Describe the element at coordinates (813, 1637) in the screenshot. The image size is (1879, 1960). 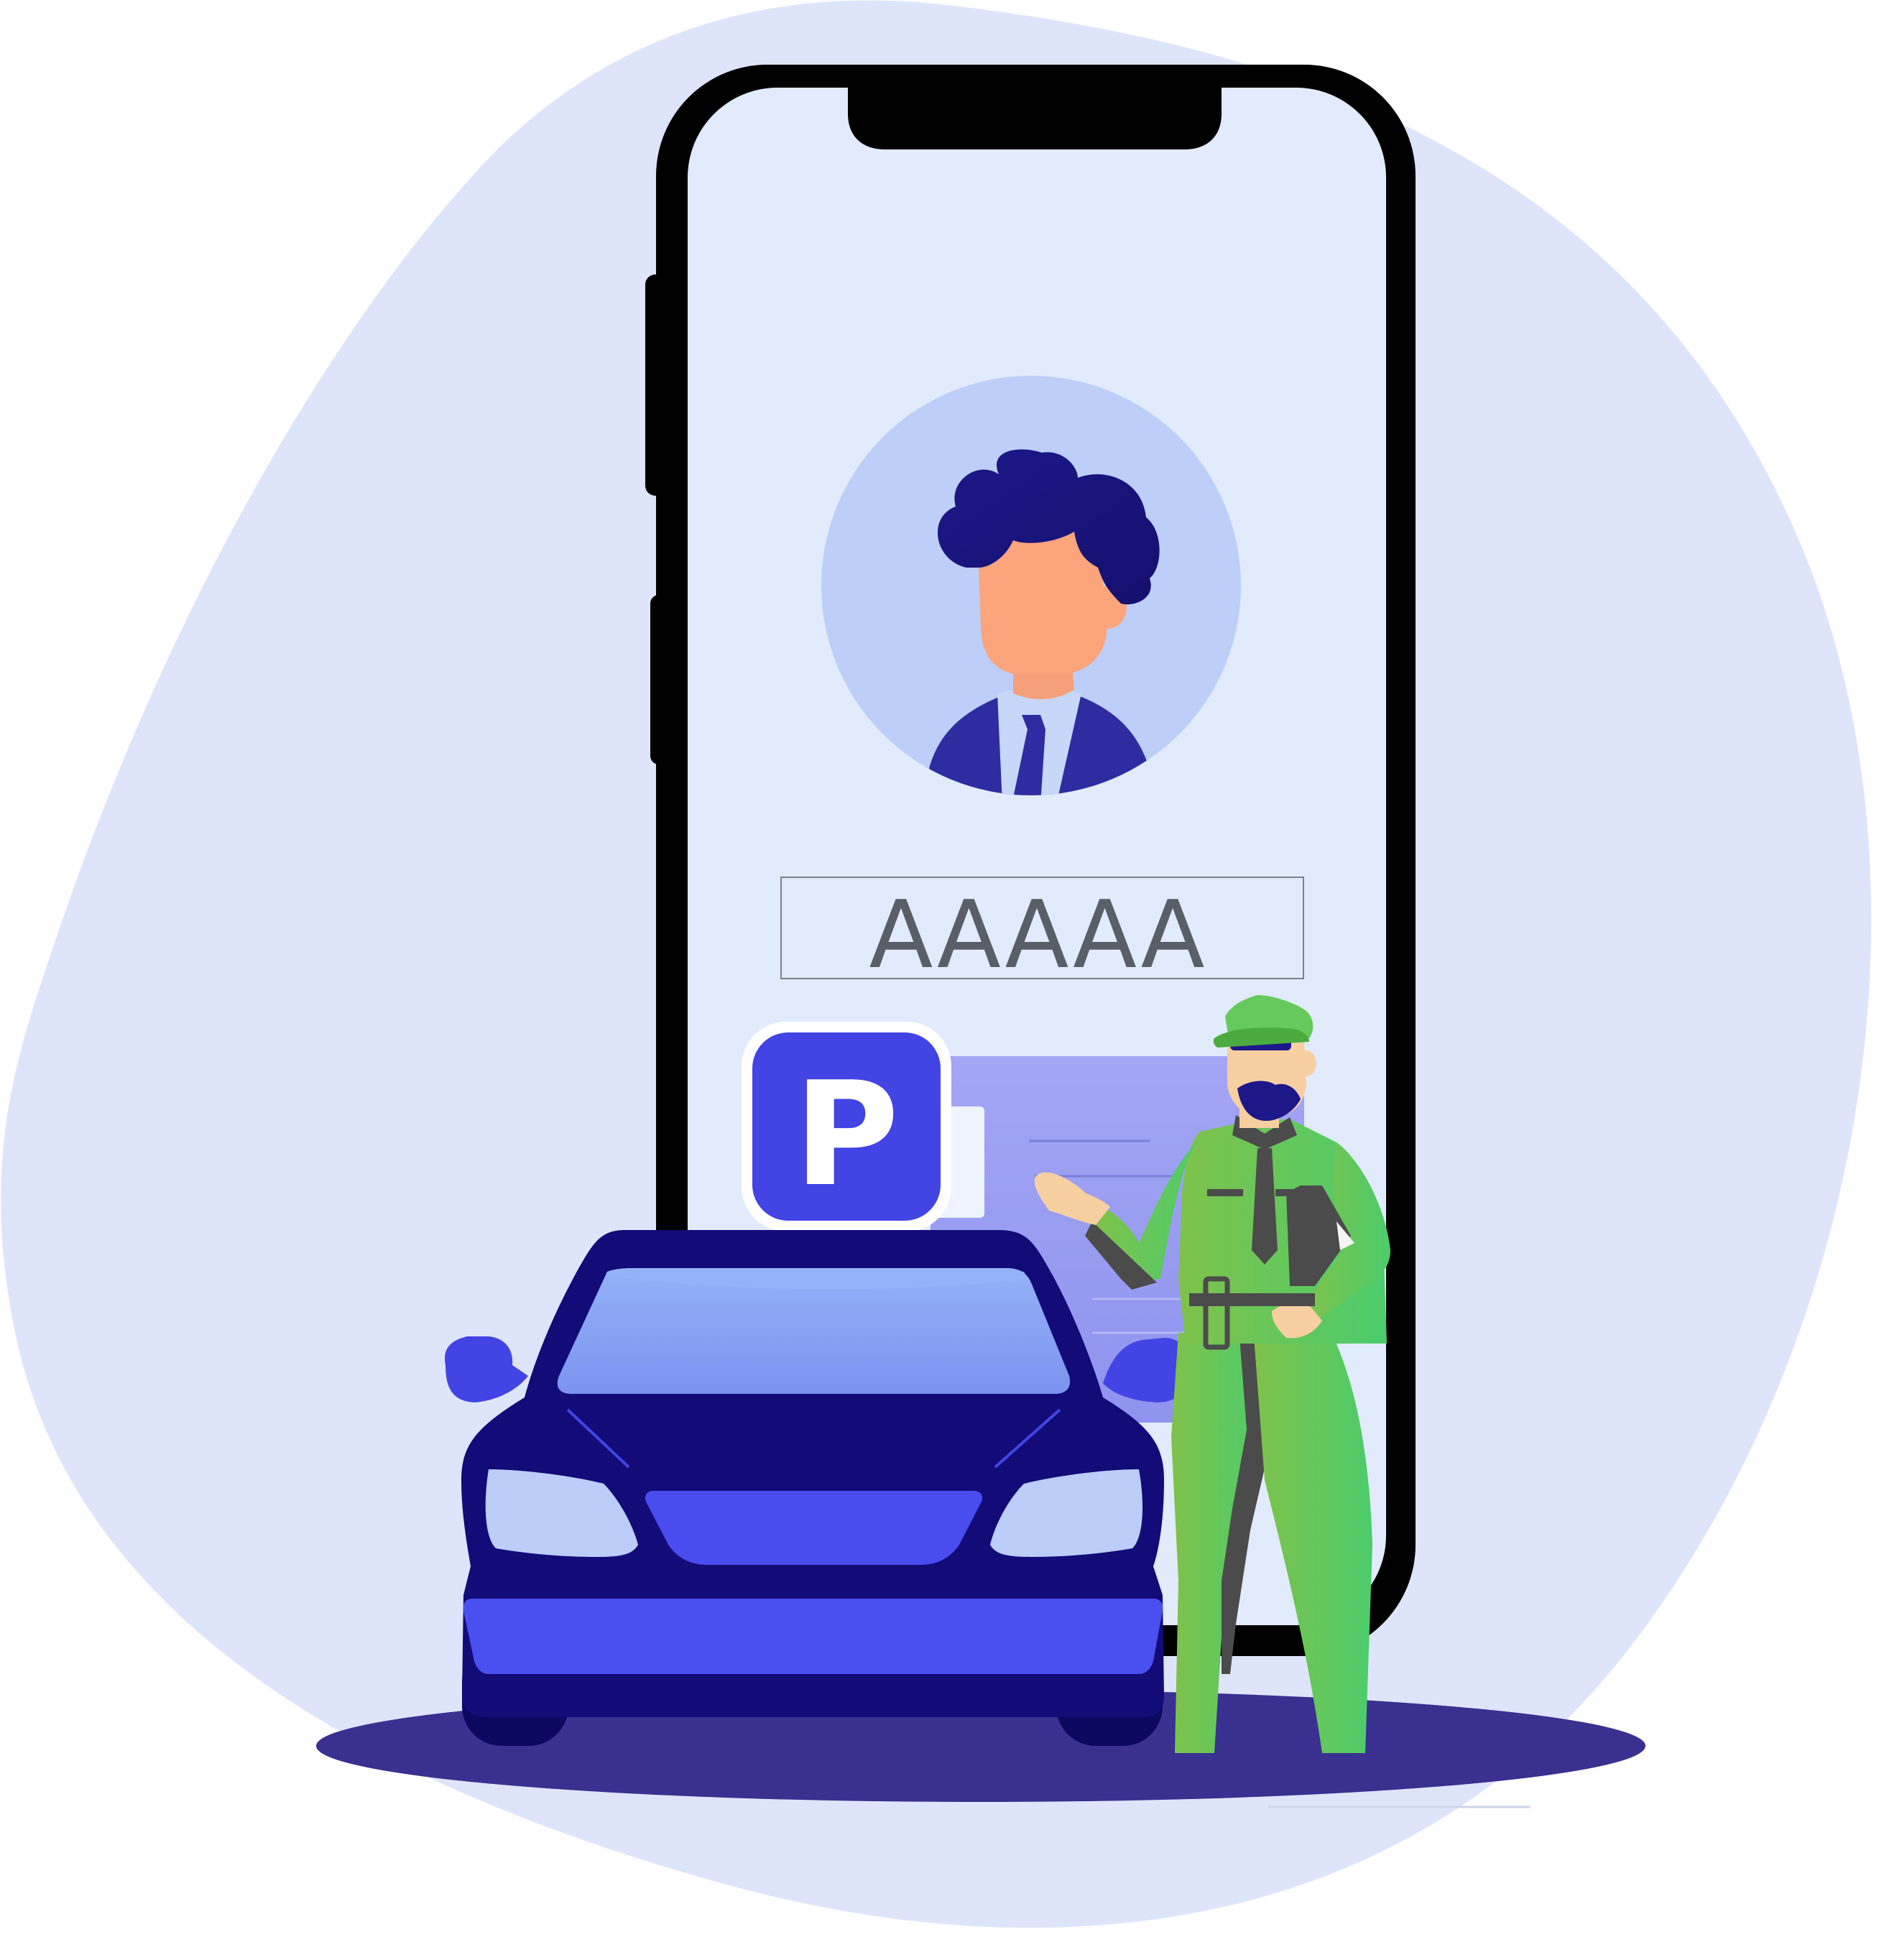
I see `car-bumper` at that location.